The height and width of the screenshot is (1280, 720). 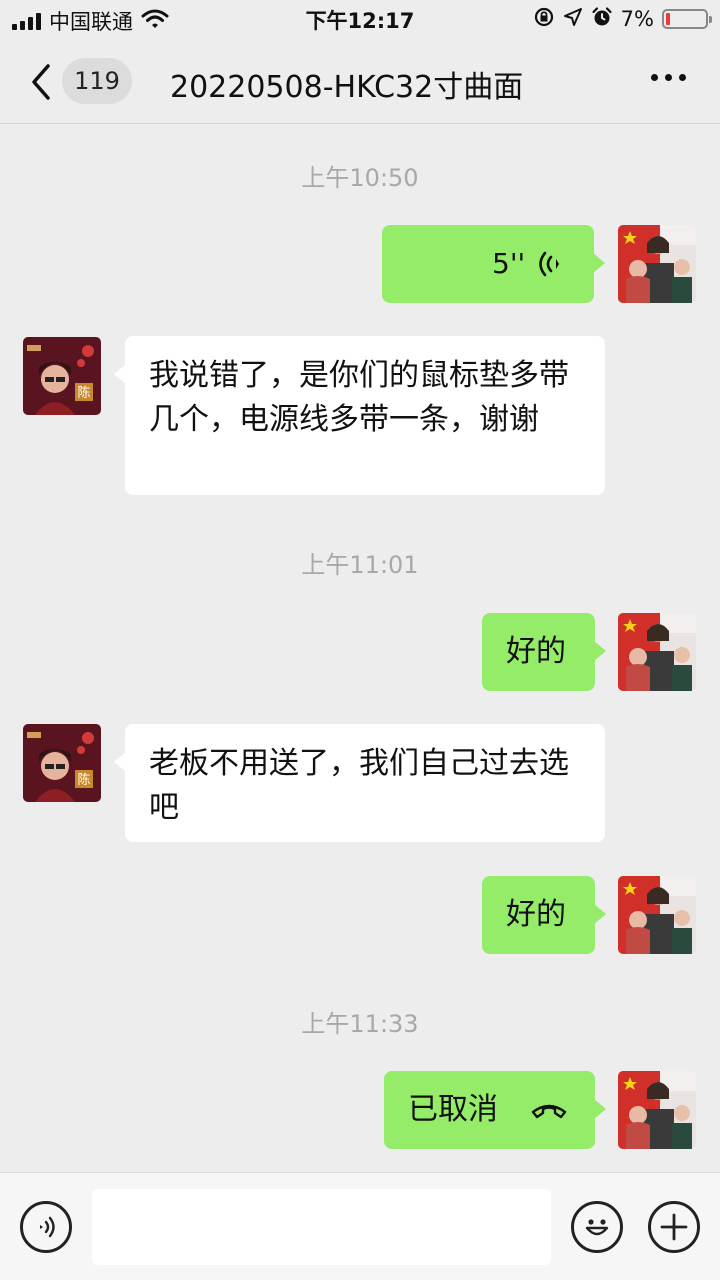 What do you see at coordinates (509, 263) in the screenshot?
I see `voice-duration: 5''` at bounding box center [509, 263].